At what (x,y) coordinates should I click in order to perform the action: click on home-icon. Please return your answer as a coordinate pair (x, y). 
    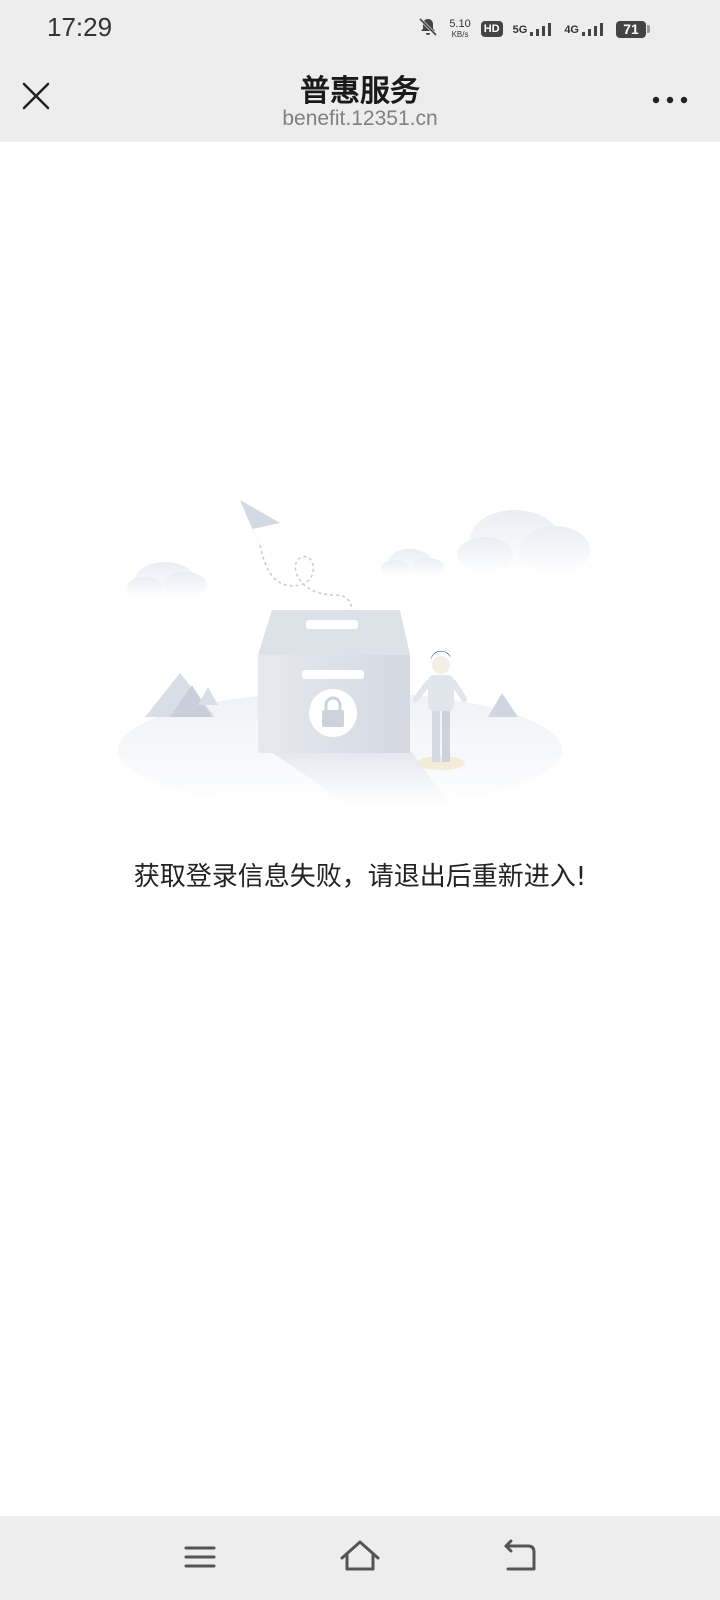
    Looking at the image, I should click on (360, 1555).